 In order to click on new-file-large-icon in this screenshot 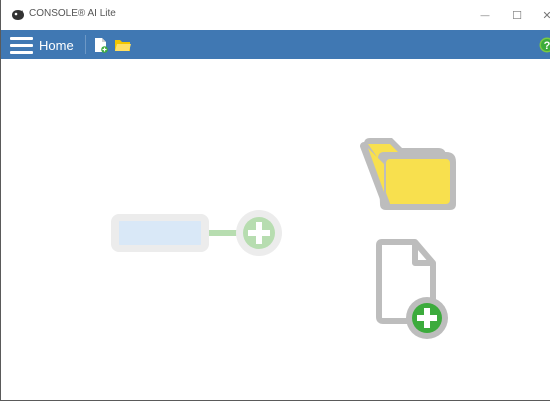, I will do `click(411, 291)`.